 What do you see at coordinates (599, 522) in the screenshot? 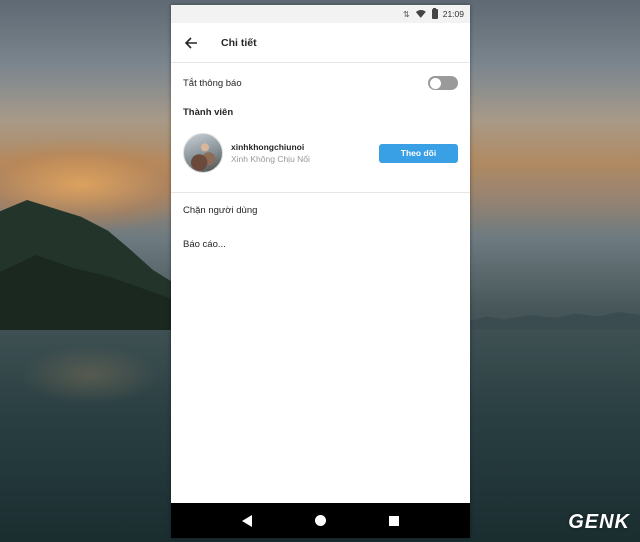
I see `watermark-logo: GENK` at bounding box center [599, 522].